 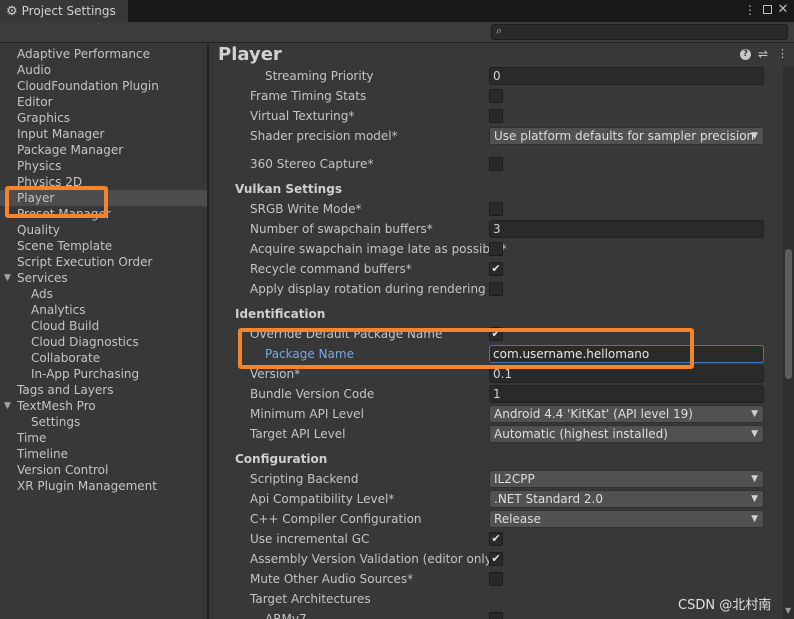 I want to click on dropdown-c-compiler-configuration: Release ▼, so click(x=626, y=519).